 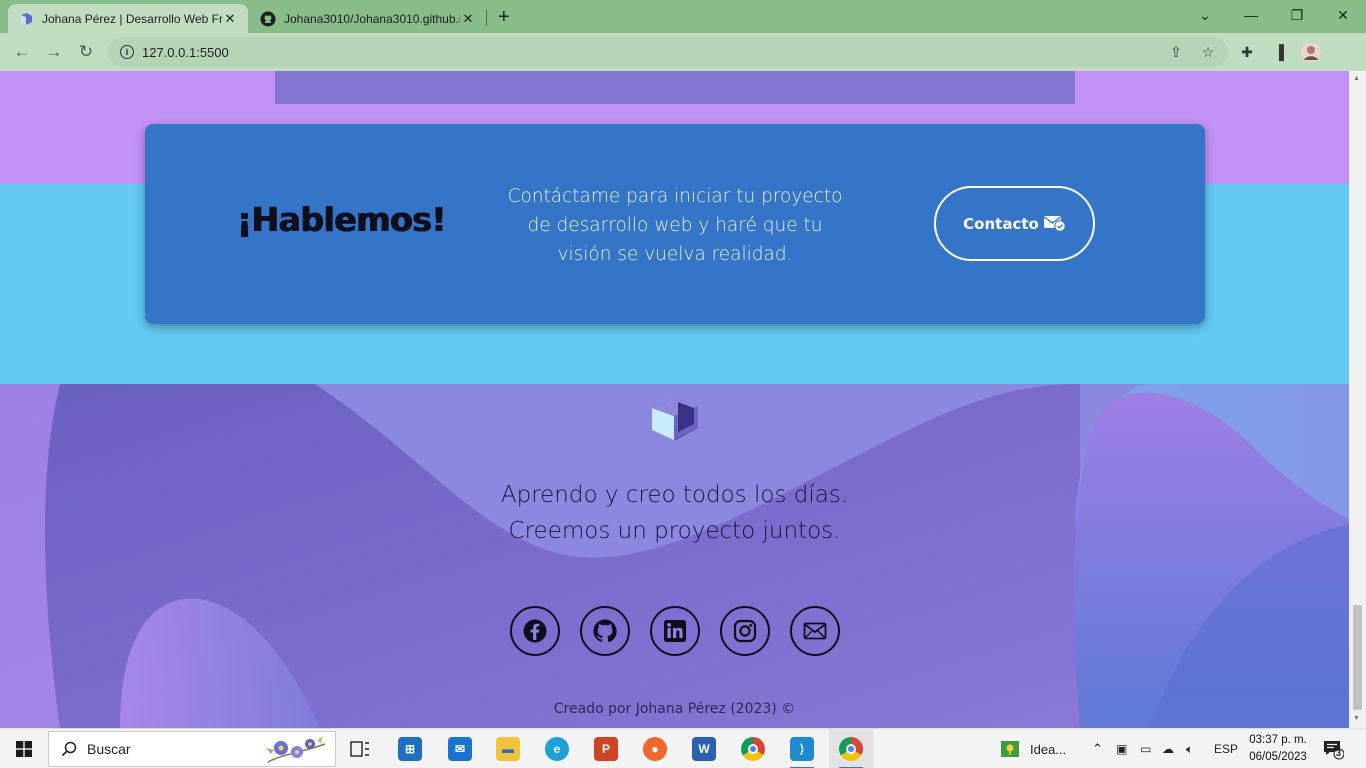 What do you see at coordinates (1339, 753) in the screenshot?
I see `notification-count: 3` at bounding box center [1339, 753].